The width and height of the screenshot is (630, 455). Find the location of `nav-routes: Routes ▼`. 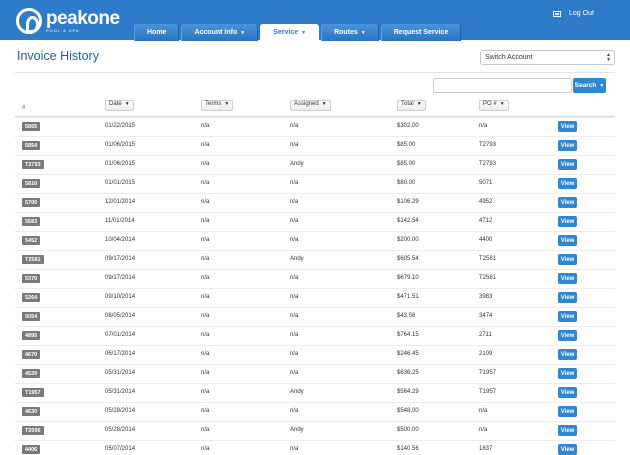

nav-routes: Routes ▼ is located at coordinates (350, 32).